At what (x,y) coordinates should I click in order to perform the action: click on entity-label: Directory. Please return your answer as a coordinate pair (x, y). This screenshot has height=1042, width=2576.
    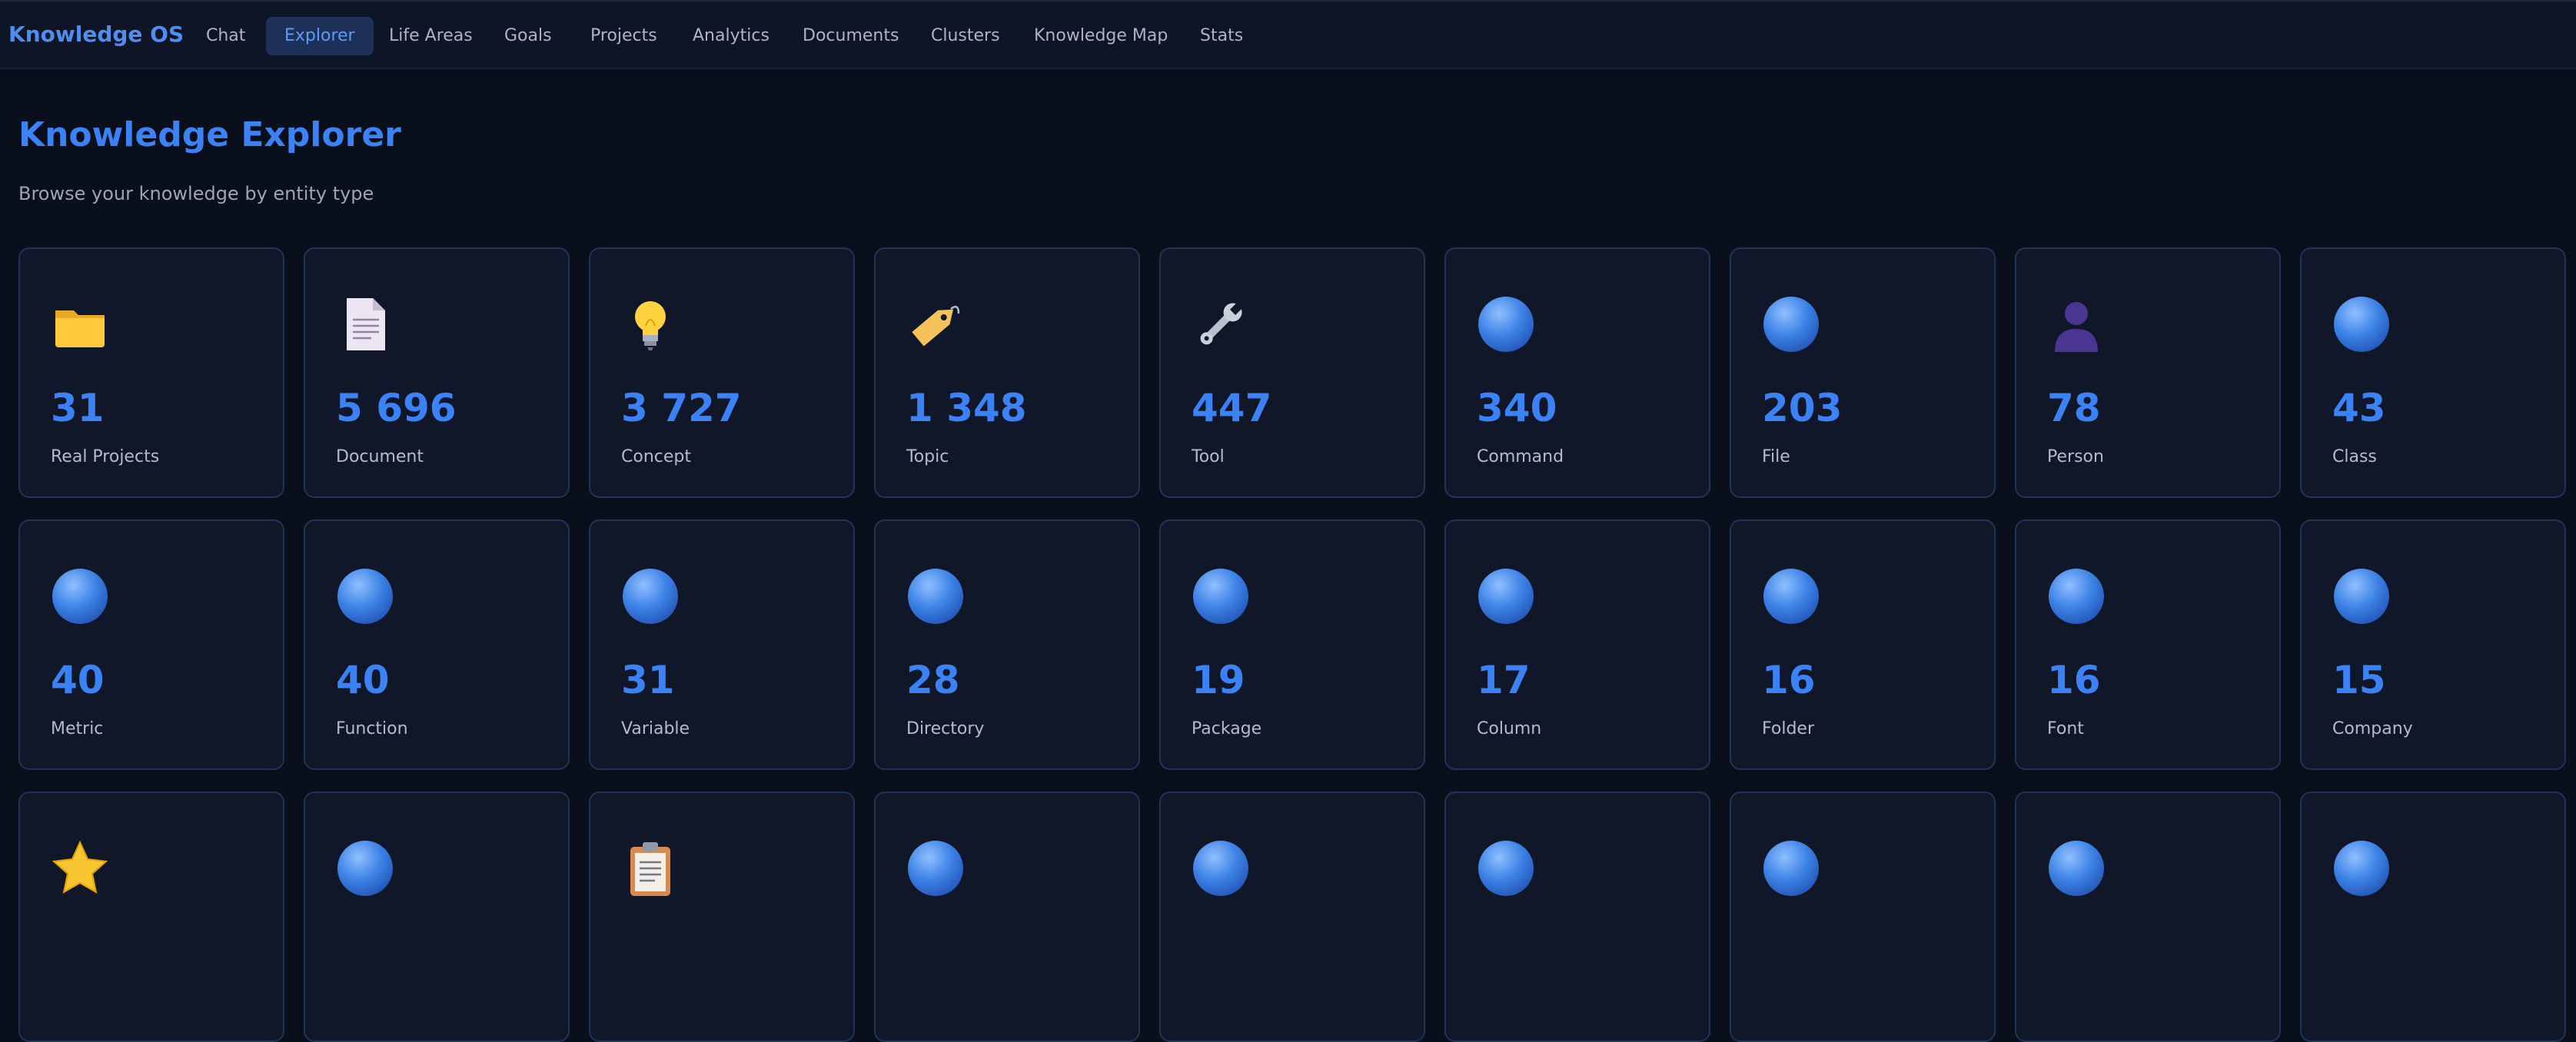
    Looking at the image, I should click on (945, 728).